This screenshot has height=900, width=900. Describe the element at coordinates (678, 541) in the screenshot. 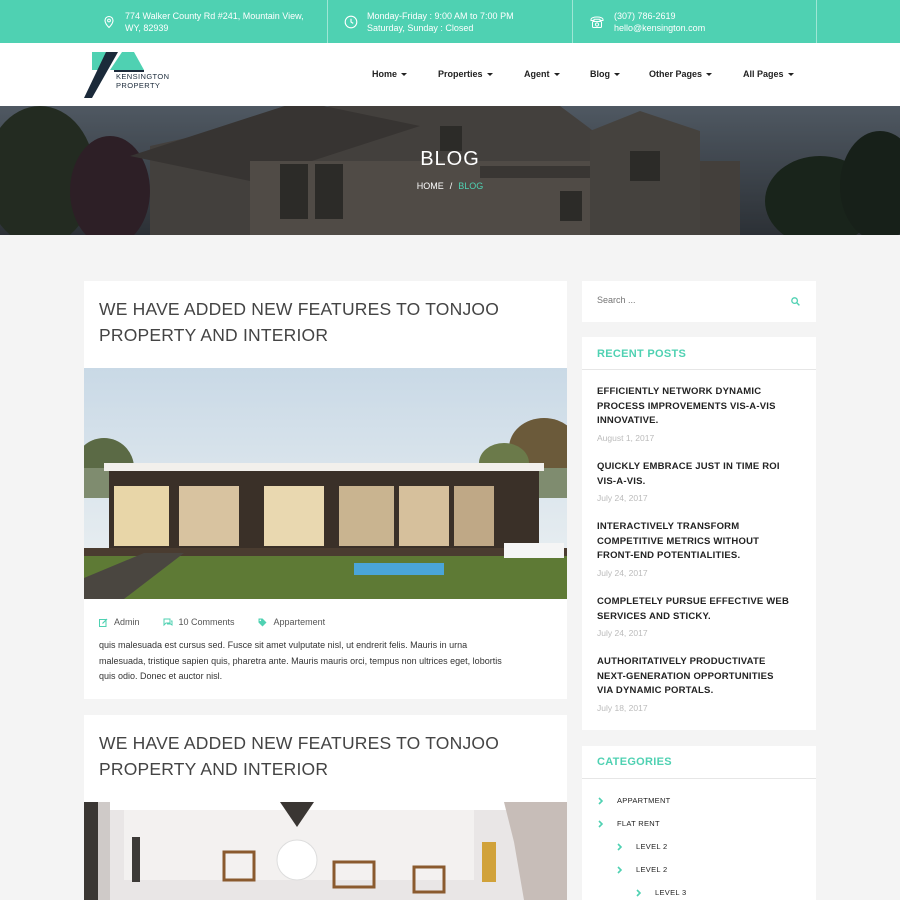

I see `recent-post-title-line: COMPETITIVE METRICS WITHOUT` at that location.